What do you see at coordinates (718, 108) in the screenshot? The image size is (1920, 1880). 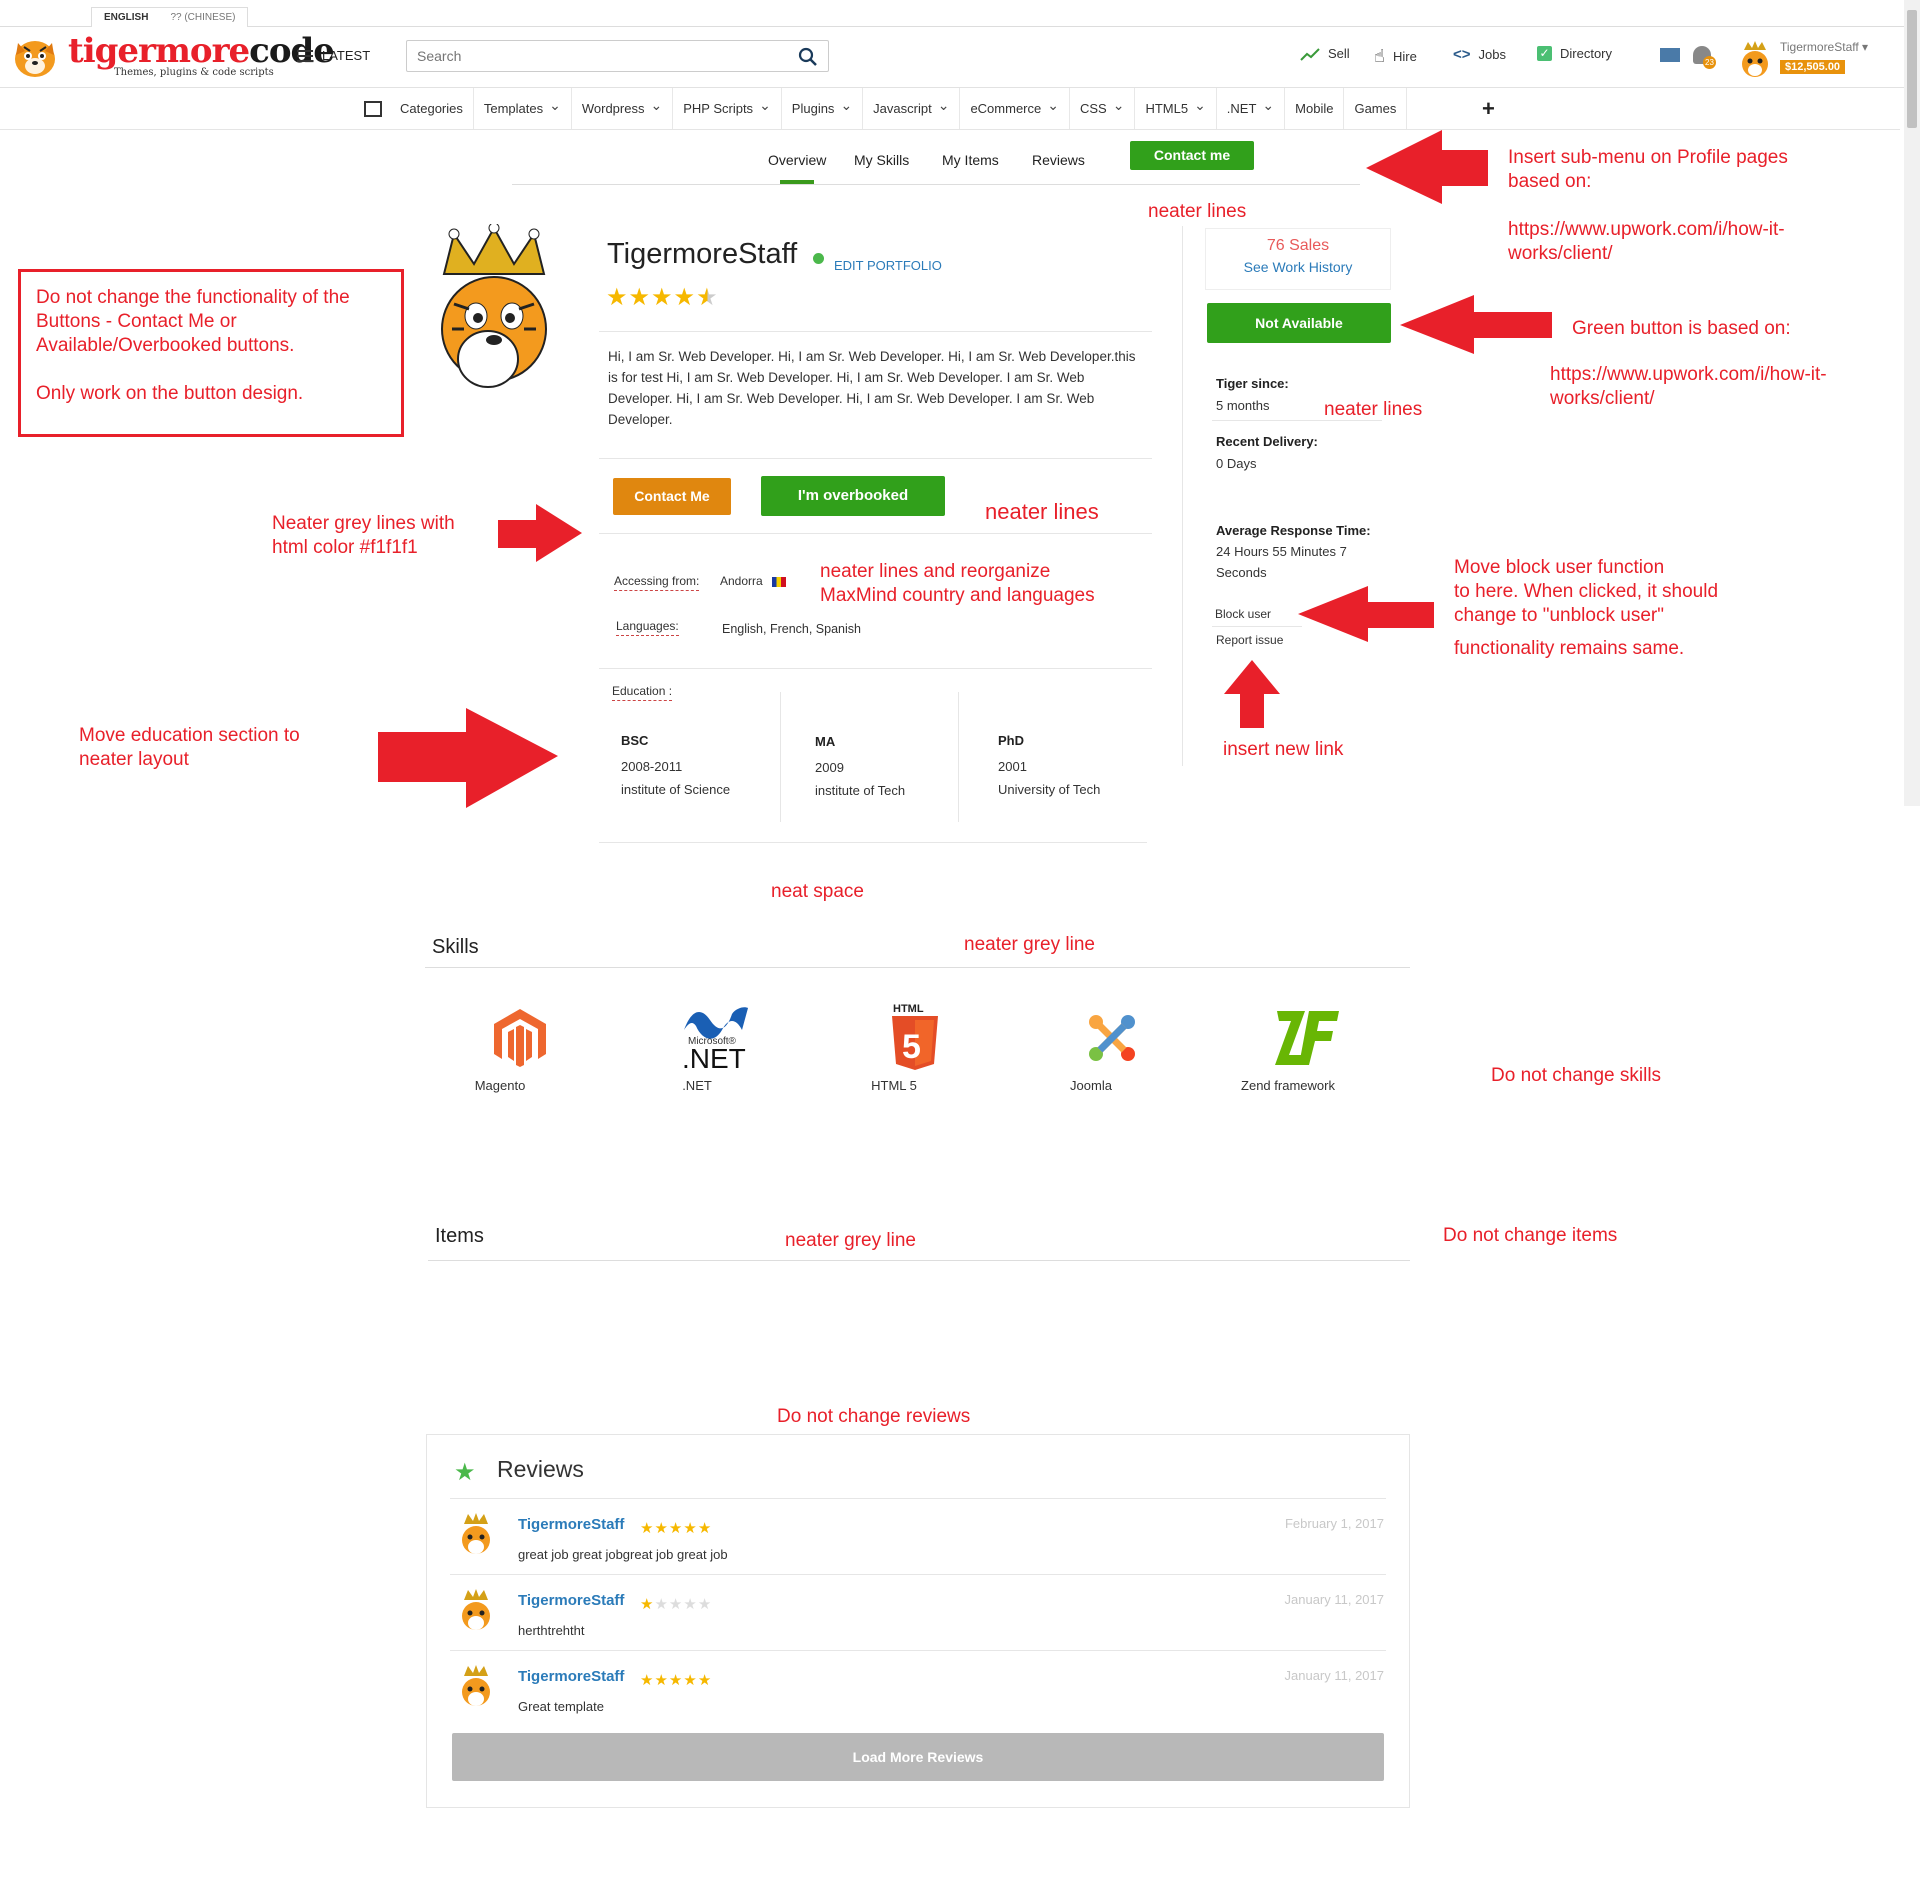 I see `category-label: PHP Scripts` at bounding box center [718, 108].